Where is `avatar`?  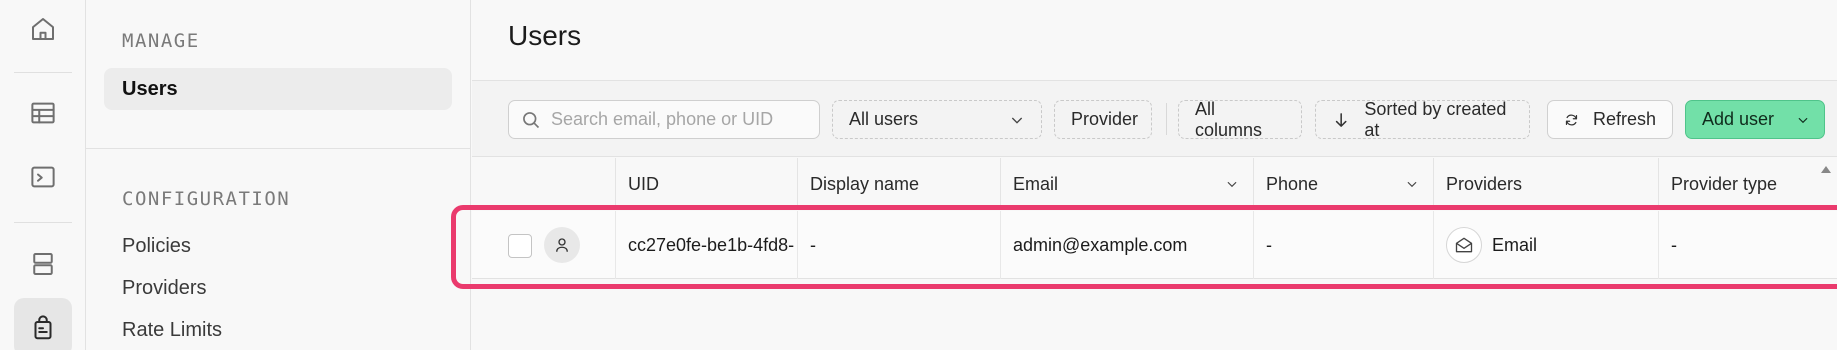
avatar is located at coordinates (562, 245).